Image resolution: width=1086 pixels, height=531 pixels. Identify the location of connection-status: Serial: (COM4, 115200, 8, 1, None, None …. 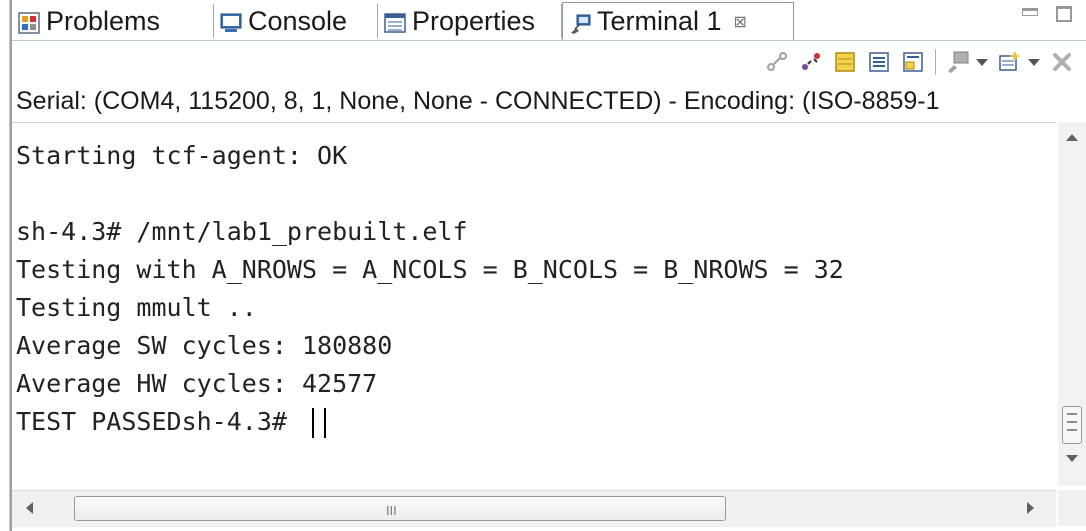
(478, 101).